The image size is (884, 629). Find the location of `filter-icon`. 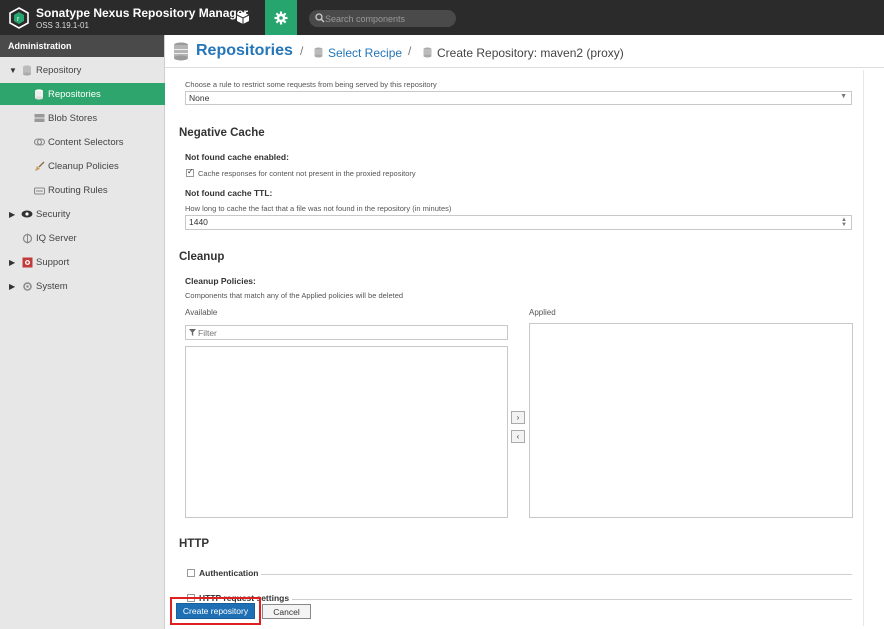

filter-icon is located at coordinates (192, 332).